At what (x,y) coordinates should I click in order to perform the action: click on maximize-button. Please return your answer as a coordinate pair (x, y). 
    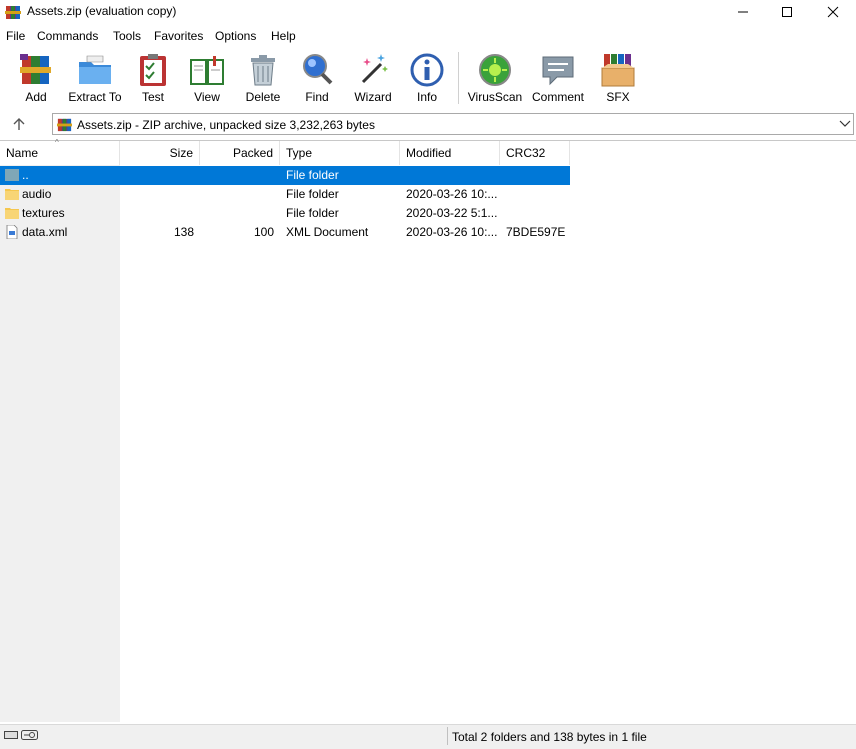
    Looking at the image, I should click on (787, 12).